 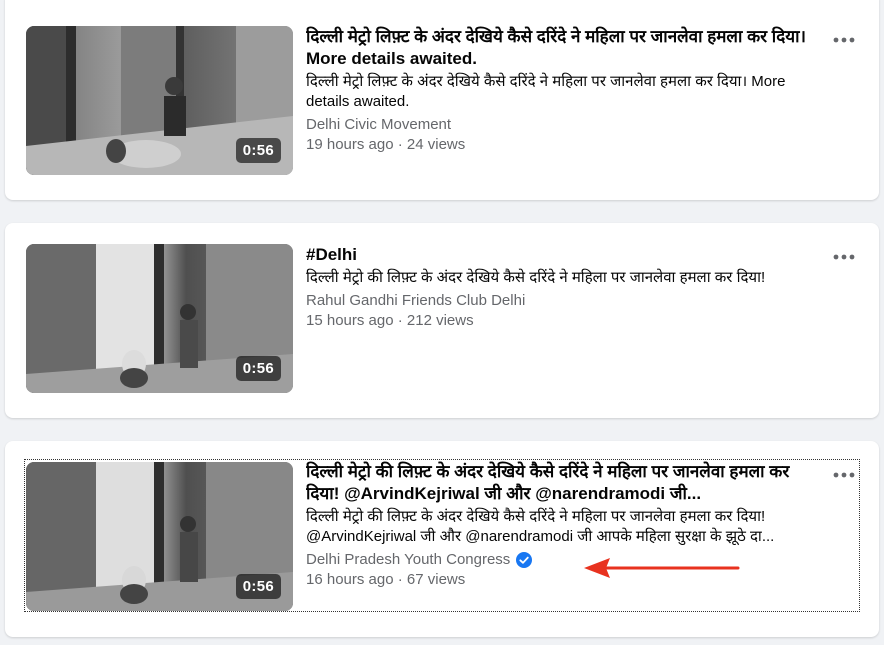 What do you see at coordinates (563, 301) in the screenshot?
I see `channel-row: Rahul Gandhi Friends Club Delhi` at bounding box center [563, 301].